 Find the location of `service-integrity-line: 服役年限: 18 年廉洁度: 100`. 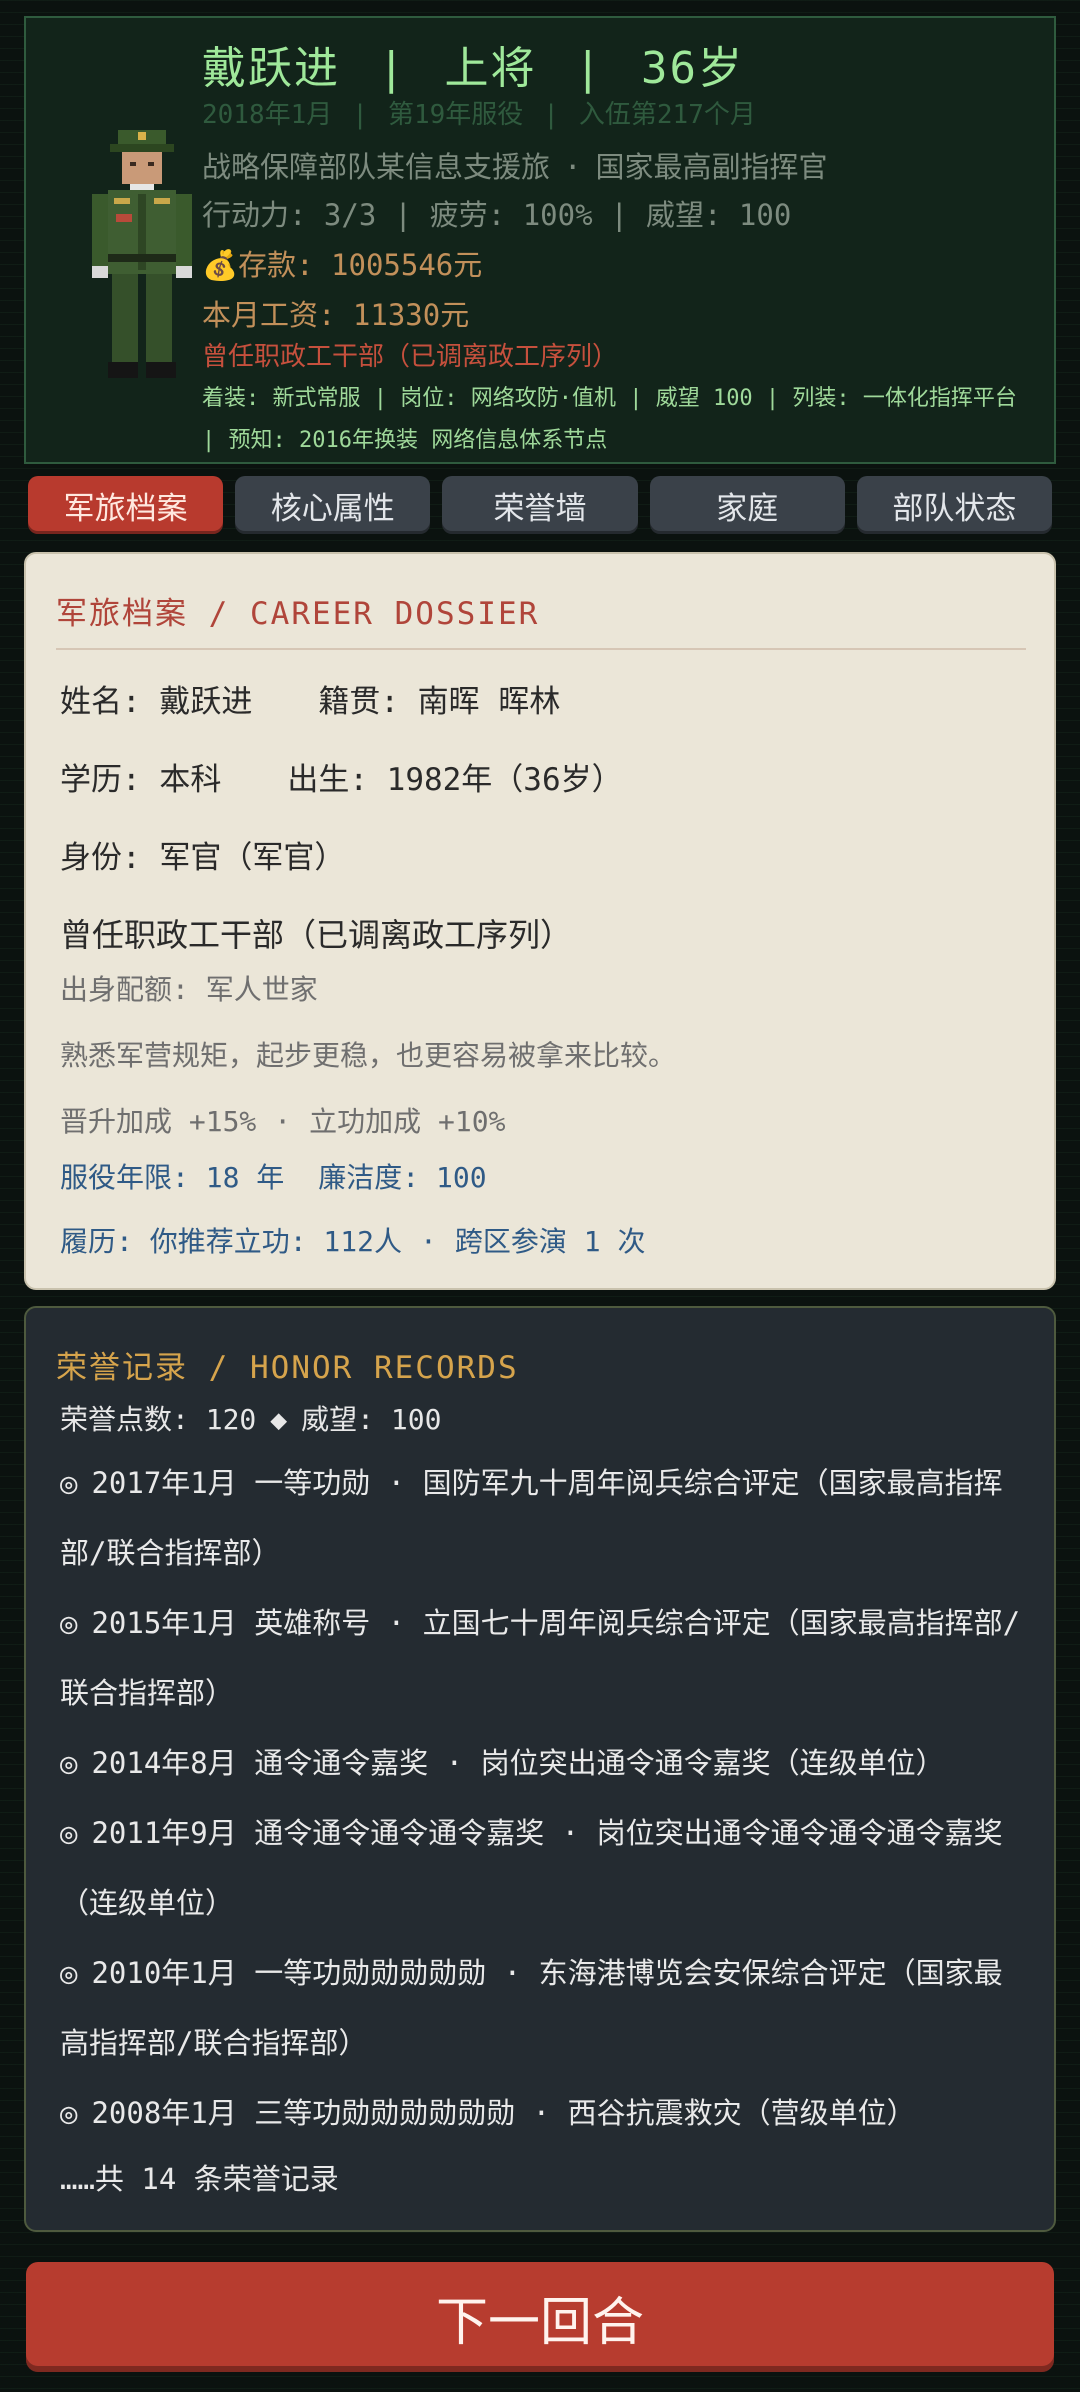

service-integrity-line: 服役年限: 18 年廉洁度: 100 is located at coordinates (273, 1176).